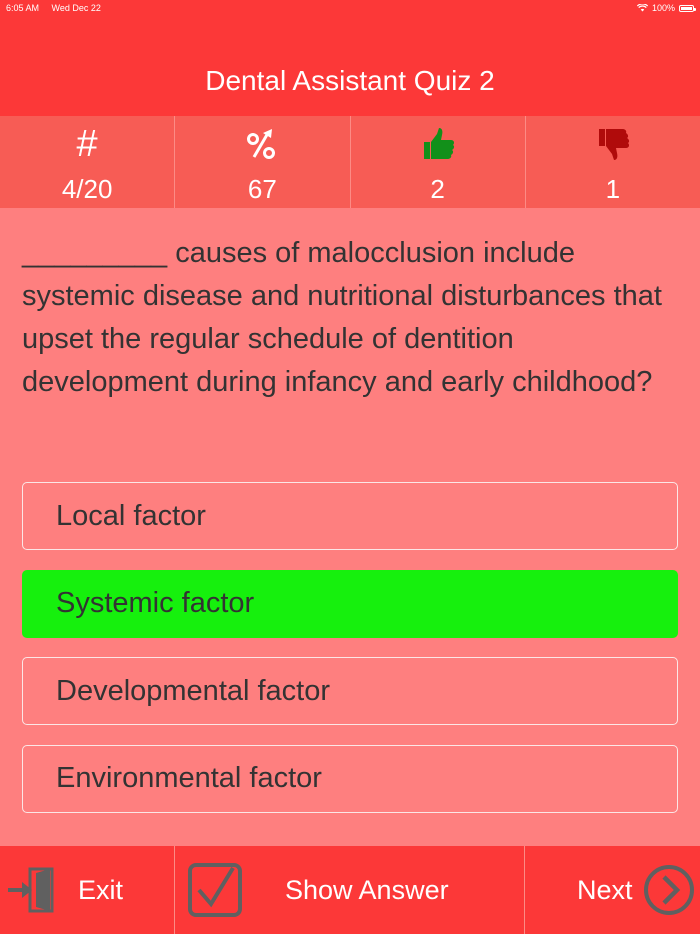  I want to click on quiz-title: Dental Assistant Quiz 2, so click(350, 80).